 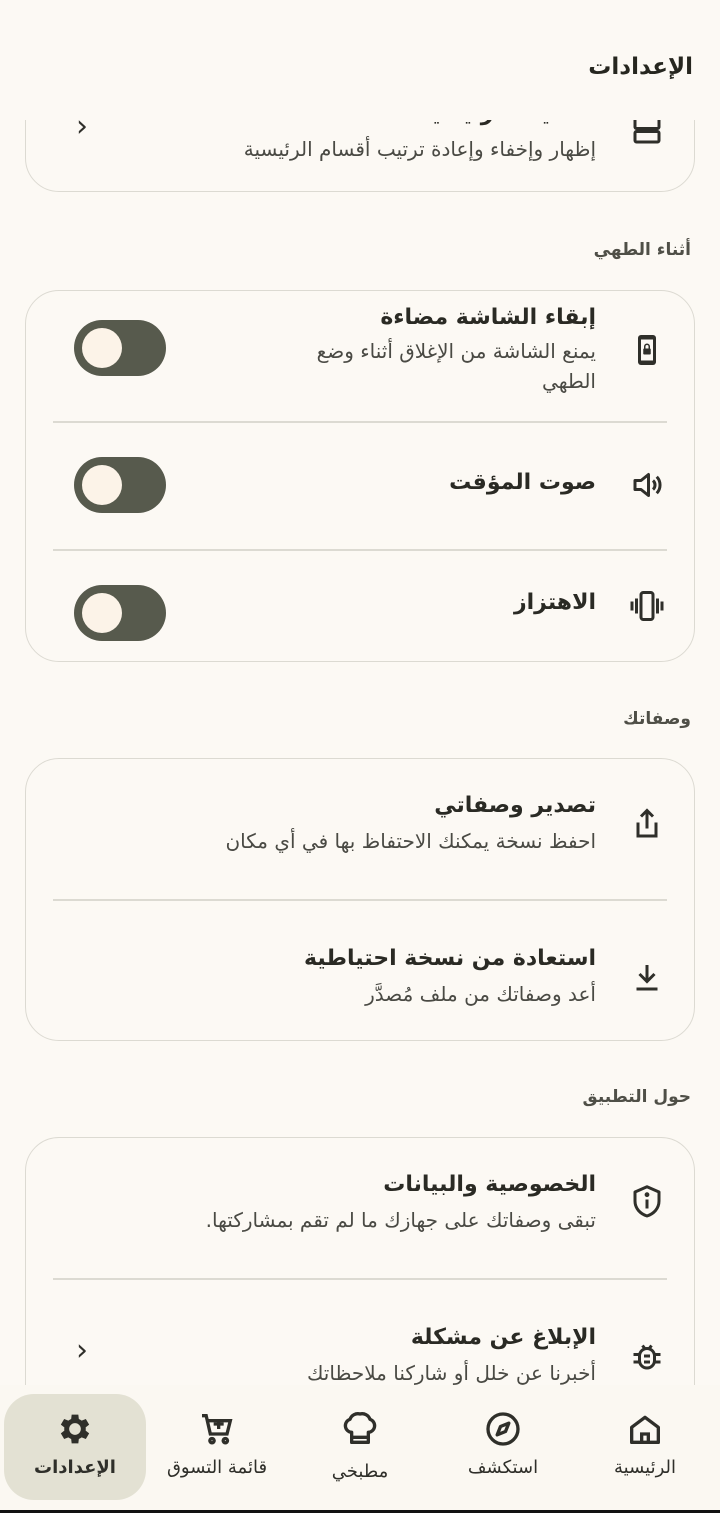 What do you see at coordinates (503, 1429) in the screenshot?
I see `compass-icon` at bounding box center [503, 1429].